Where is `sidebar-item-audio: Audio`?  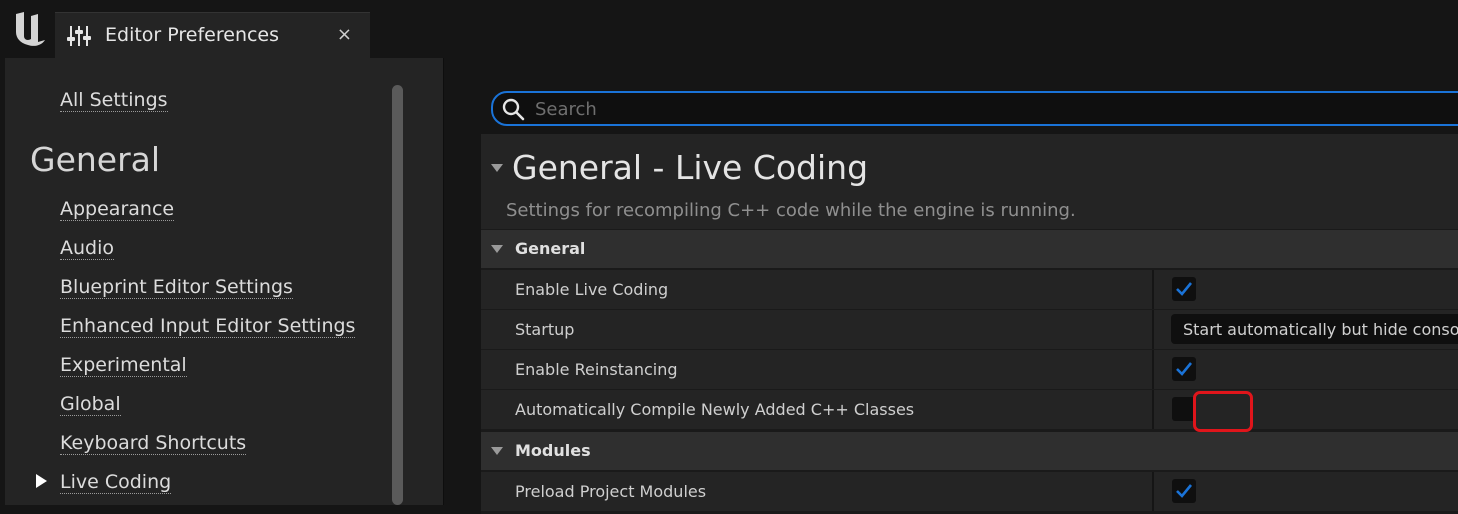 sidebar-item-audio: Audio is located at coordinates (207, 255).